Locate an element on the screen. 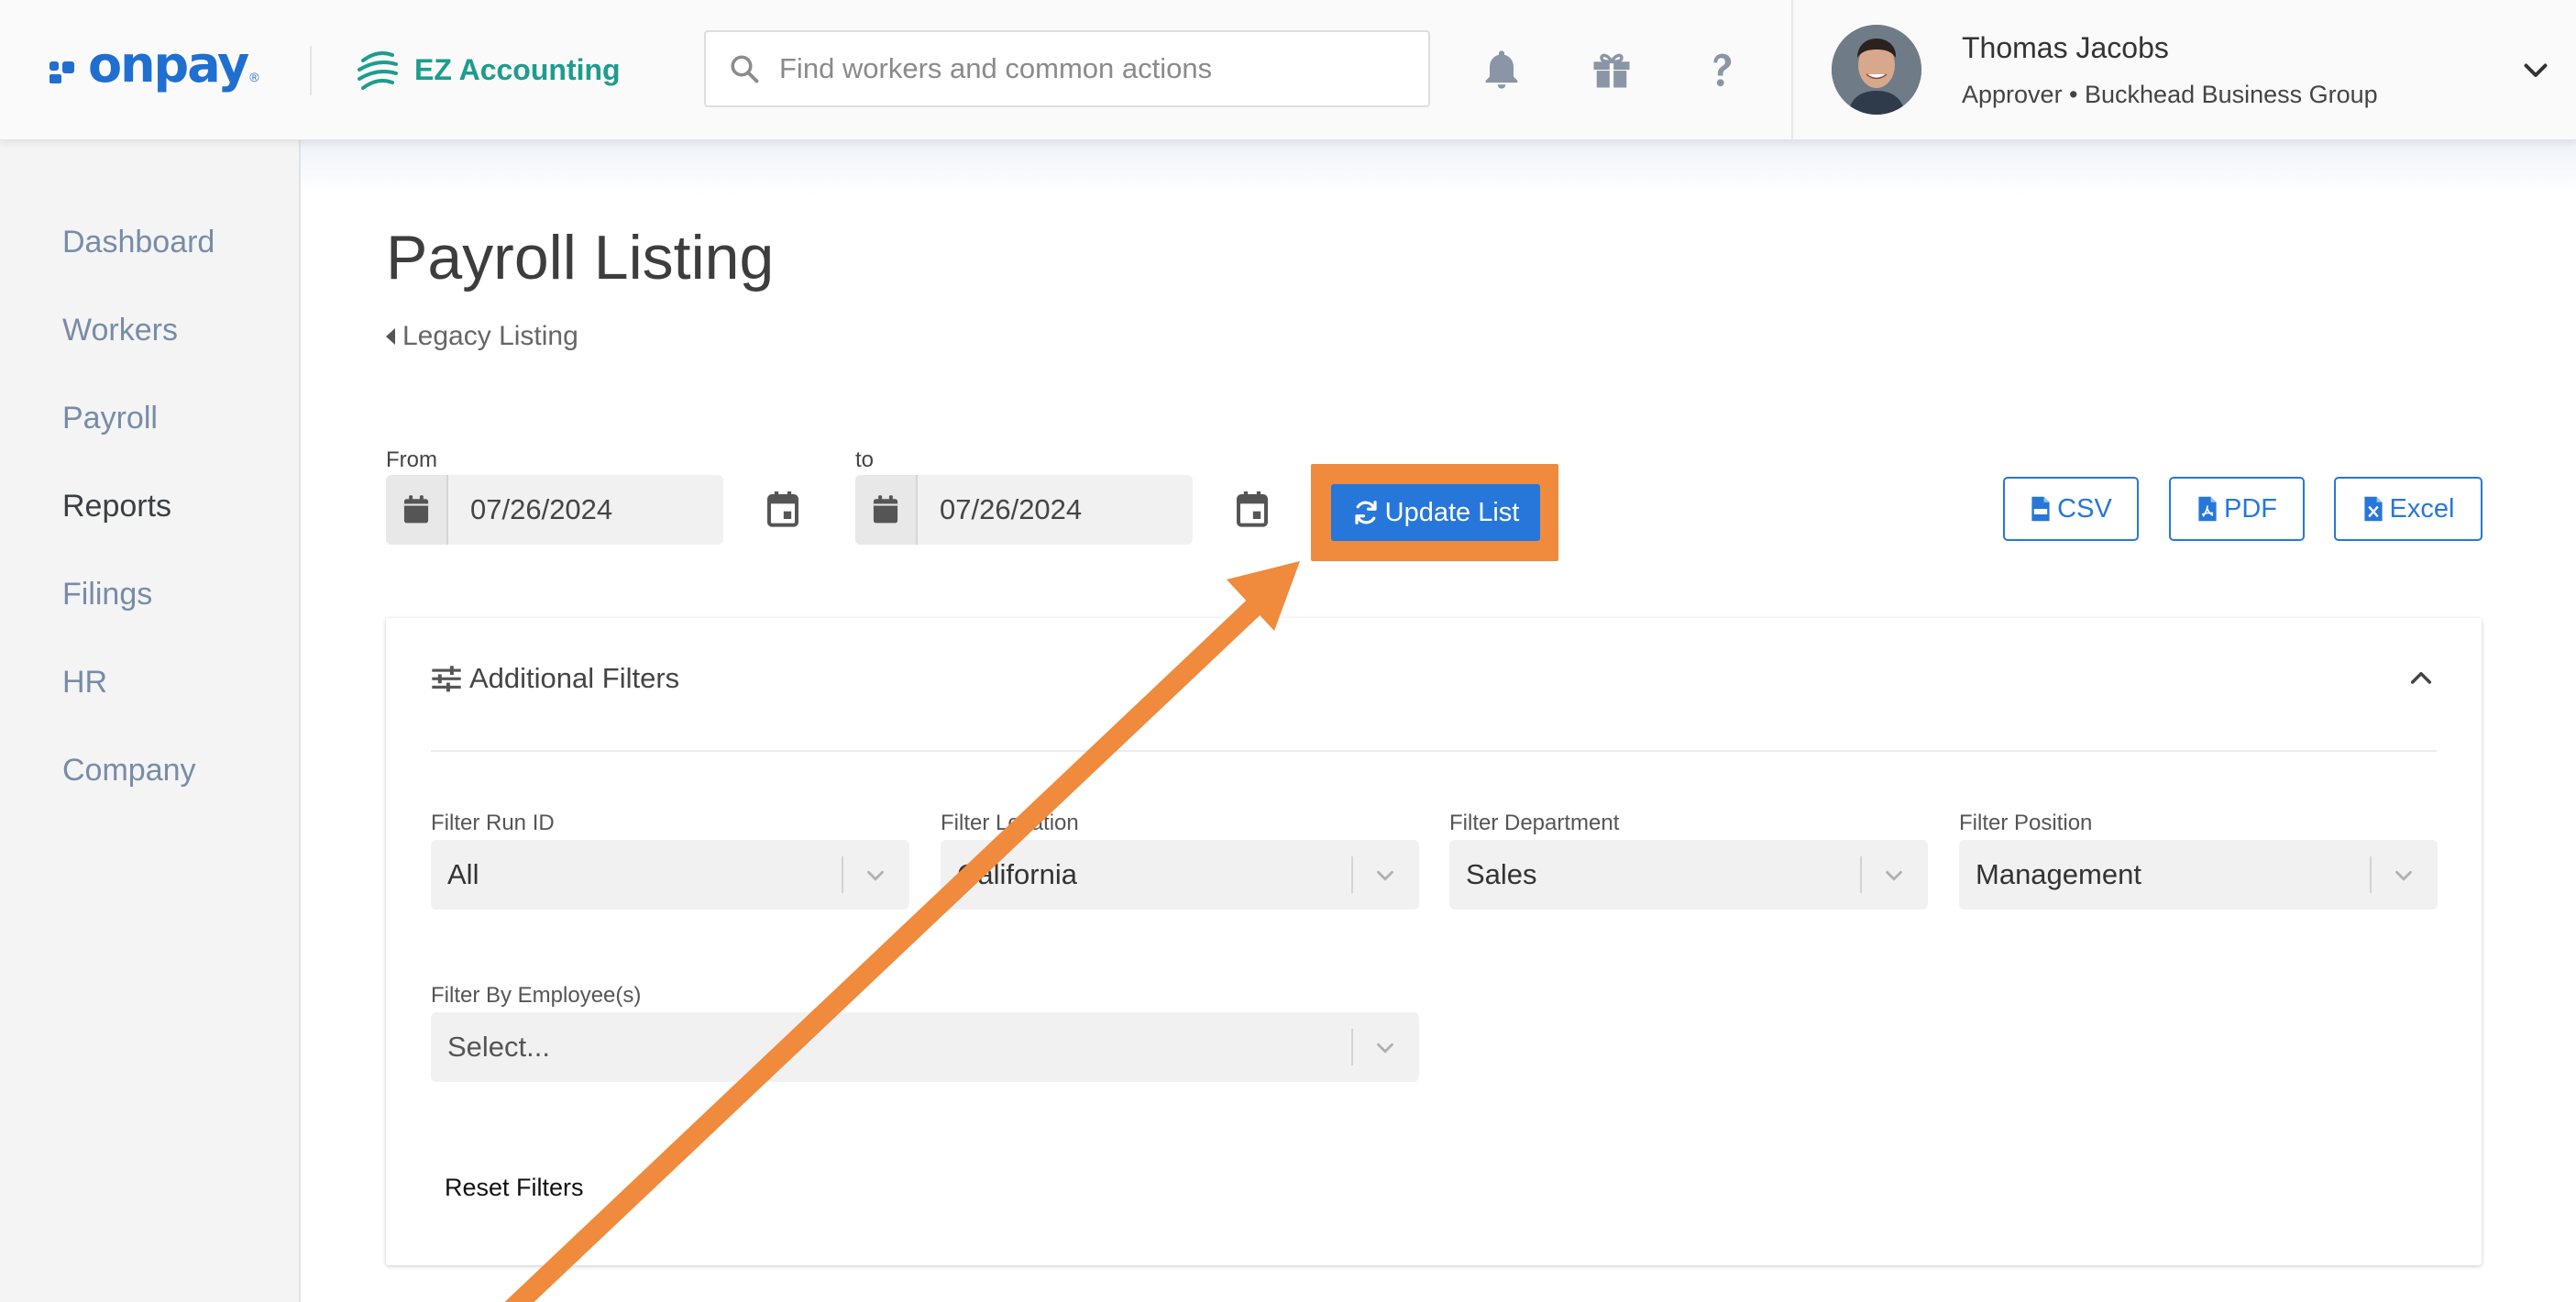 This screenshot has height=1302, width=2576. export-pdf-label: PDF is located at coordinates (2250, 508).